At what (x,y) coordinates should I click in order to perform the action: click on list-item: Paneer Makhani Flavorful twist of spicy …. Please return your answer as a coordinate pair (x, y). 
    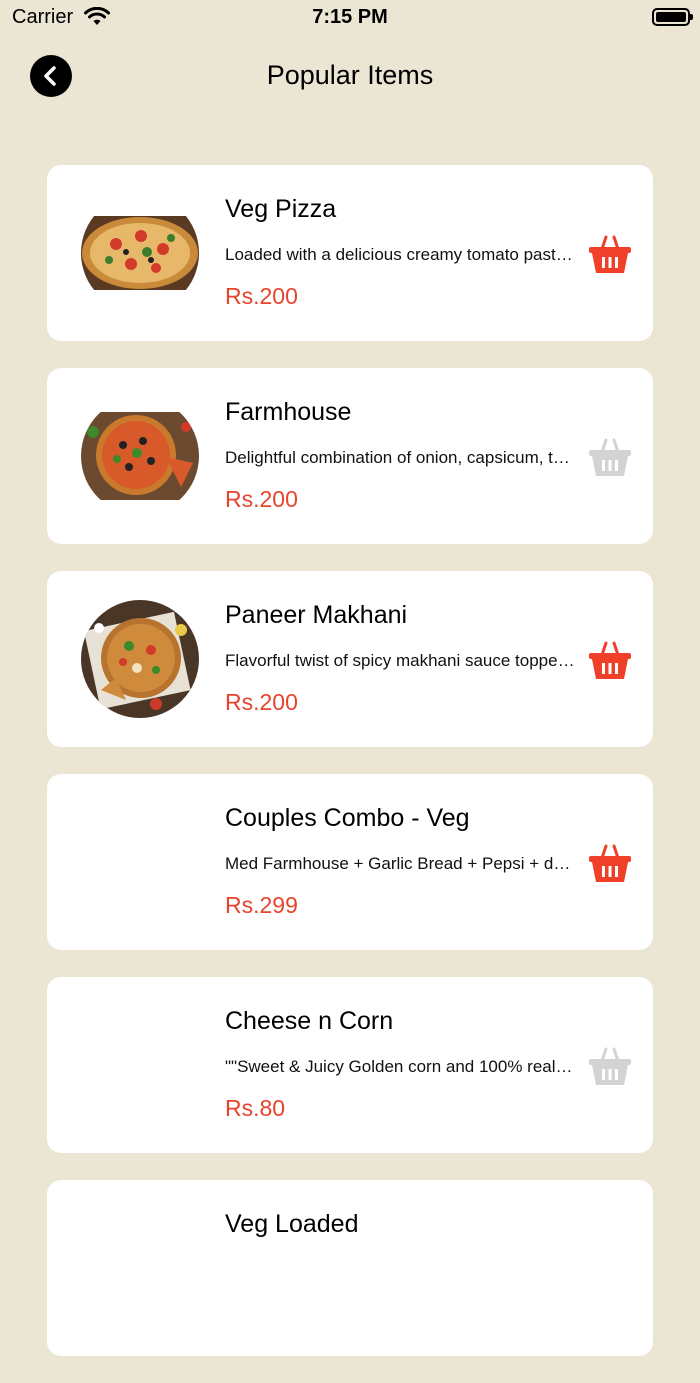
    Looking at the image, I should click on (350, 659).